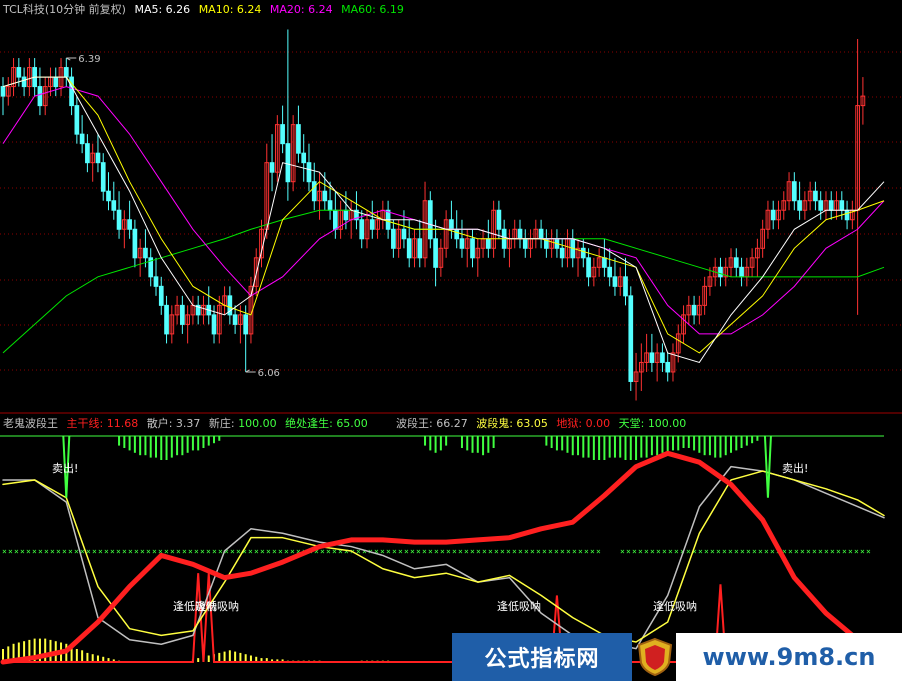 The width and height of the screenshot is (902, 681). What do you see at coordinates (257, 423) in the screenshot?
I see `xinzhuang-value: 100.00` at bounding box center [257, 423].